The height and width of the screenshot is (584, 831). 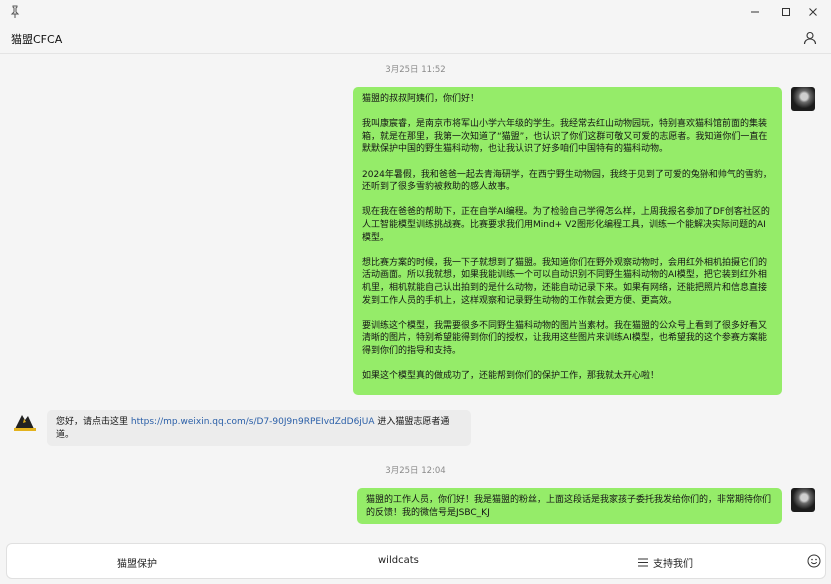 What do you see at coordinates (415, 12) in the screenshot?
I see `window-titlebar` at bounding box center [415, 12].